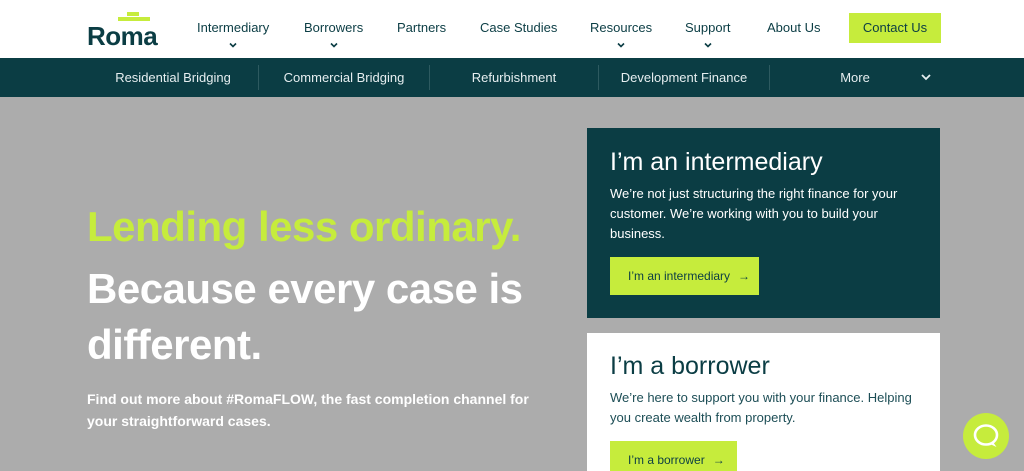 This screenshot has width=1024, height=471. What do you see at coordinates (233, 27) in the screenshot?
I see `nav-item-label: Intermediary` at bounding box center [233, 27].